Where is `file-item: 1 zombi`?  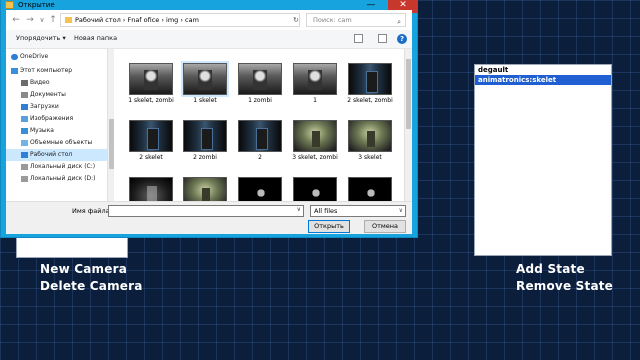
file-item: 1 zombi is located at coordinates (260, 83).